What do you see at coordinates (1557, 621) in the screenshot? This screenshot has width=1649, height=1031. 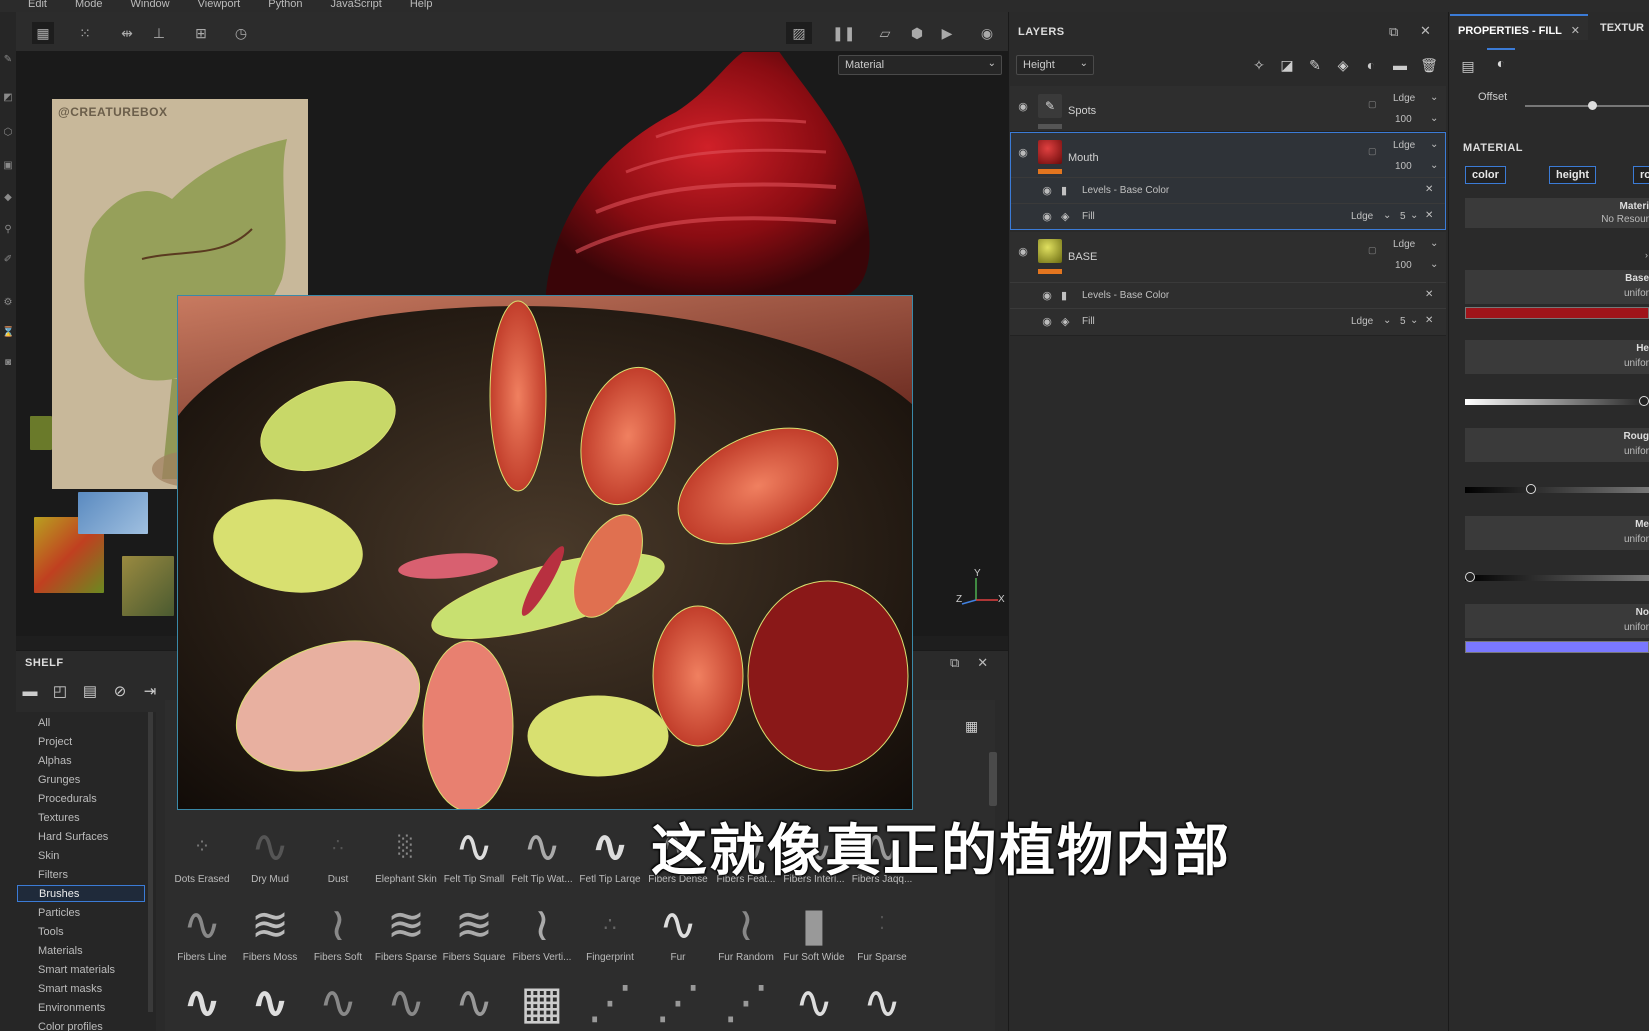 I see `normal-field: No unifor` at bounding box center [1557, 621].